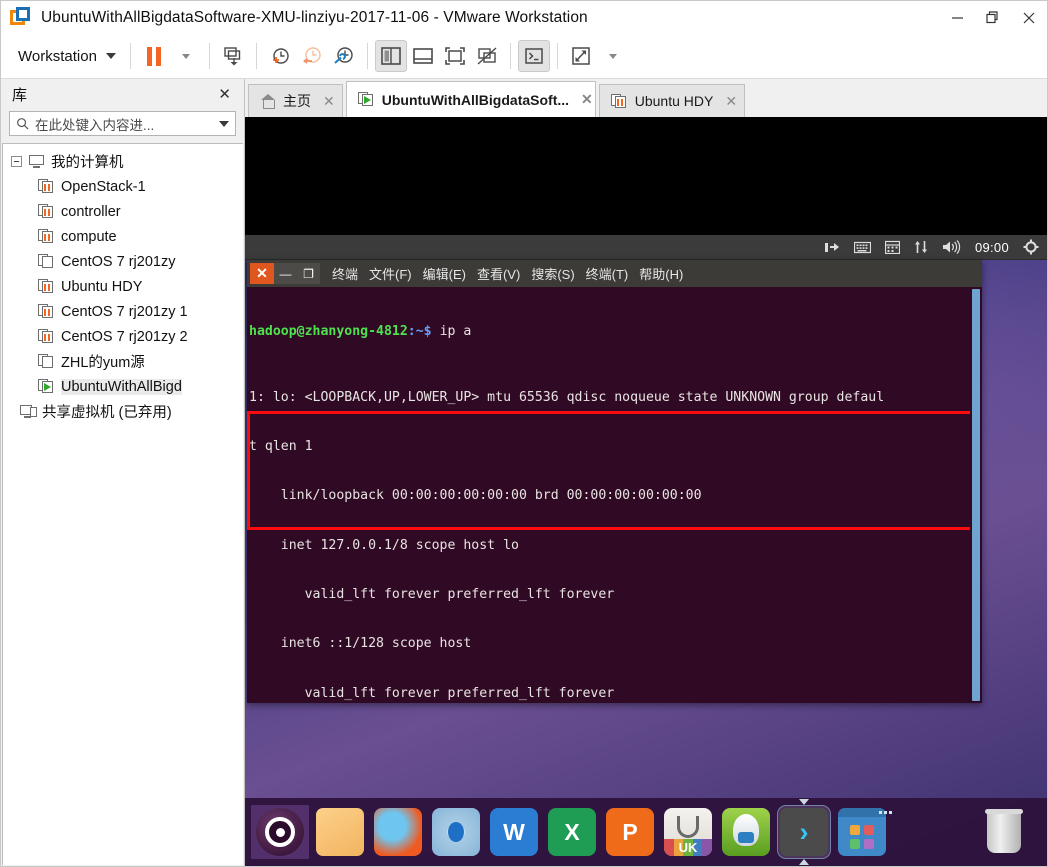 The height and width of the screenshot is (867, 1048). What do you see at coordinates (123, 236) in the screenshot?
I see `sidebar-item-compute: compute` at bounding box center [123, 236].